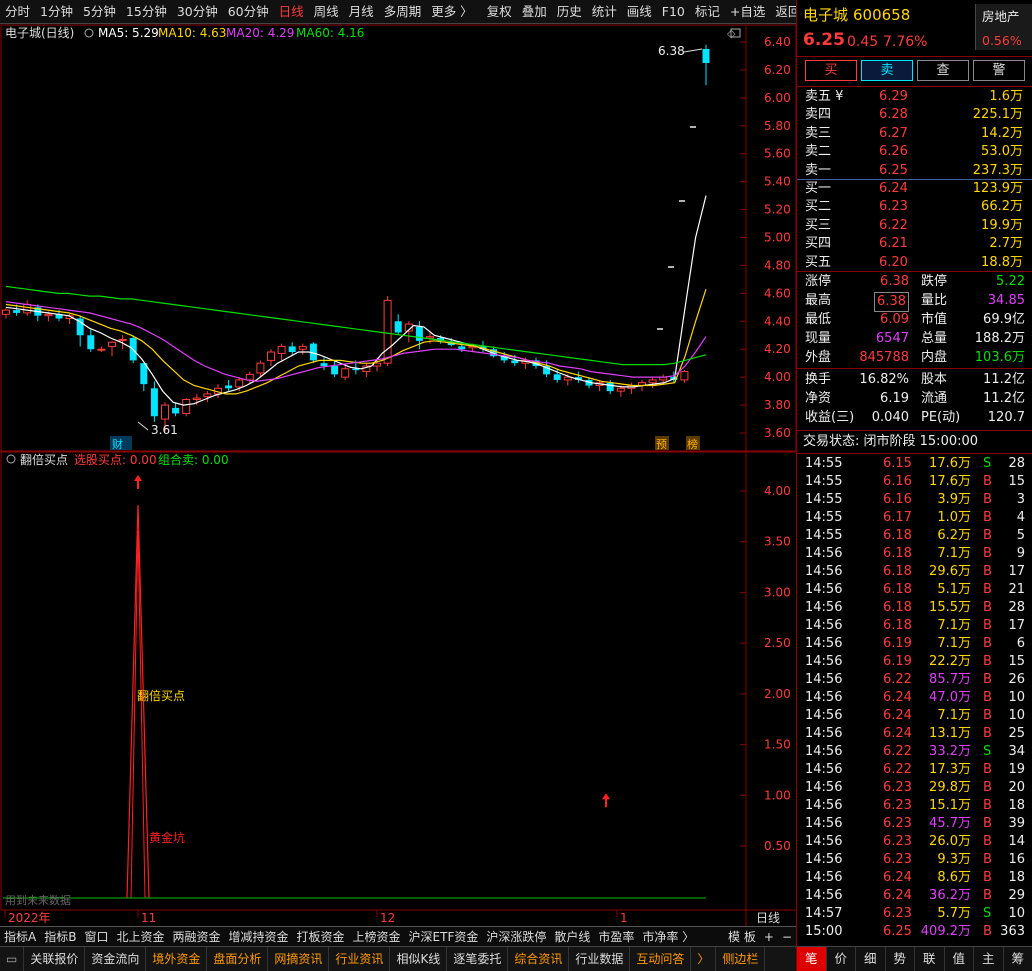  I want to click on indicator-tab-10: 散户线, so click(572, 937).